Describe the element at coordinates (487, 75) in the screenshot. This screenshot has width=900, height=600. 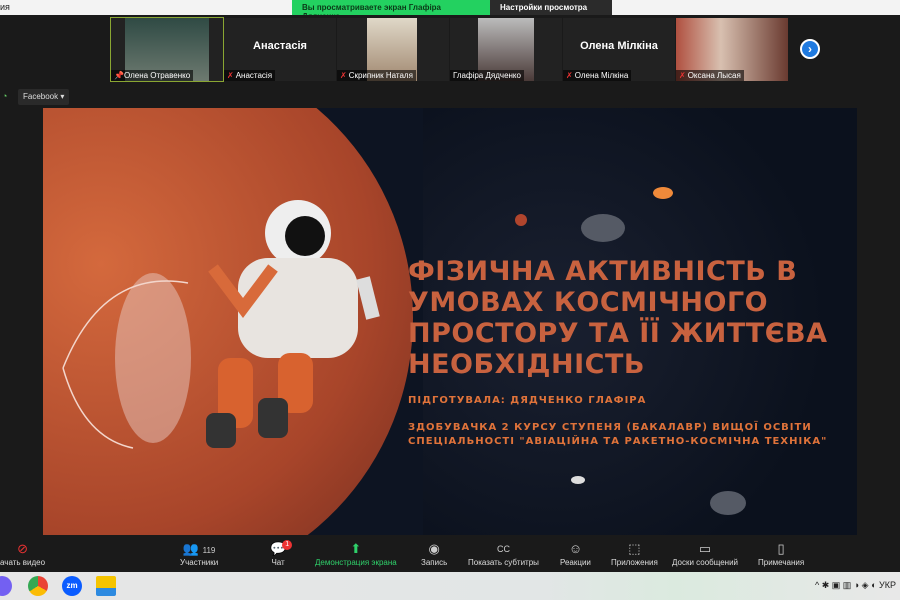
I see `participant-name: Глафіра Дядченко` at that location.